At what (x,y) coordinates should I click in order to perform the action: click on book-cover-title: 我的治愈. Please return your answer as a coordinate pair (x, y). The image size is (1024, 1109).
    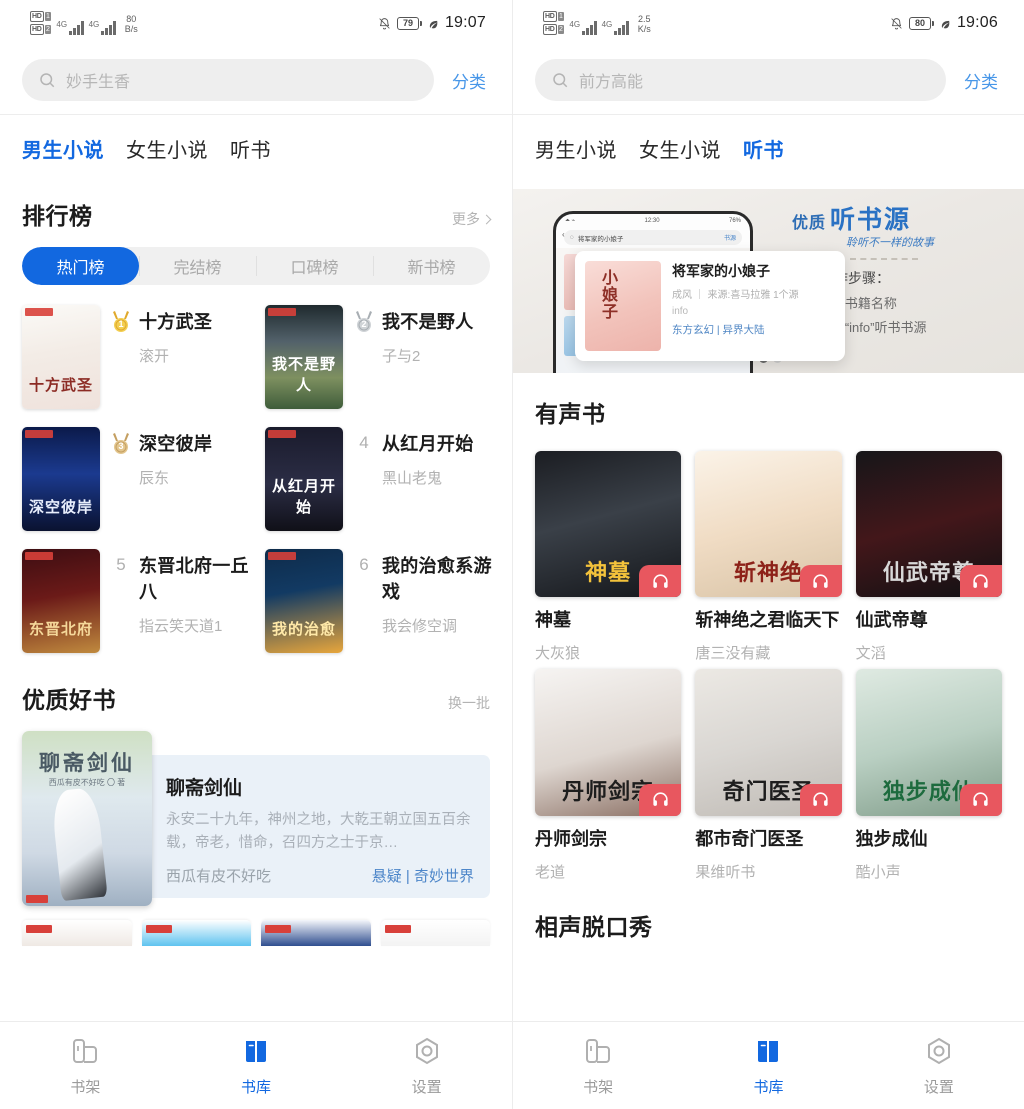
    Looking at the image, I should click on (303, 629).